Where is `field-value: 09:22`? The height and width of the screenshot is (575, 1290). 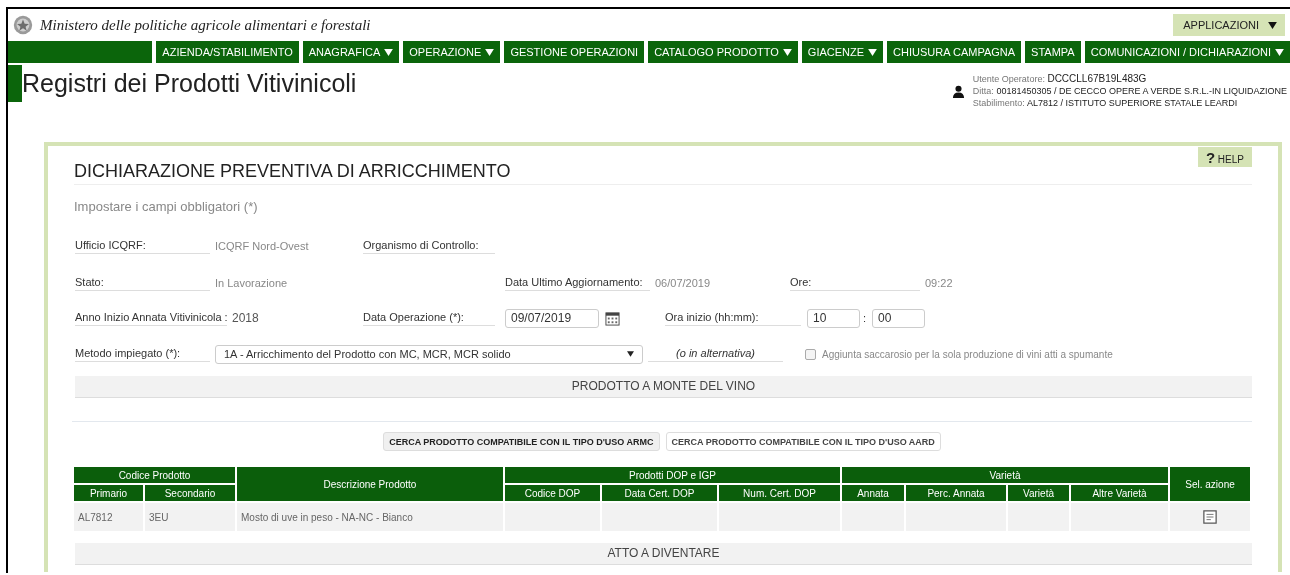
field-value: 09:22 is located at coordinates (938, 283).